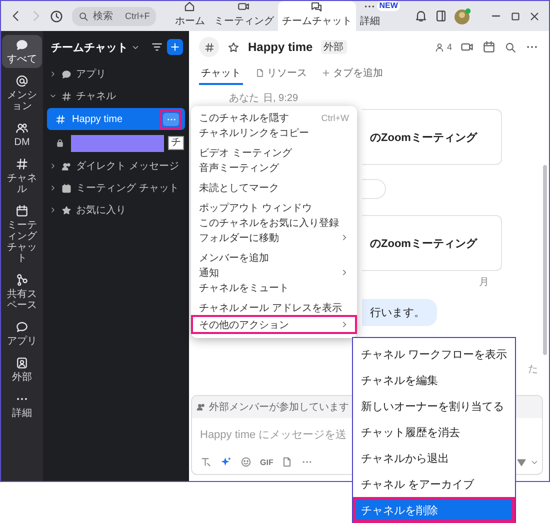 The height and width of the screenshot is (523, 550). I want to click on external-badge: 外部, so click(333, 47).